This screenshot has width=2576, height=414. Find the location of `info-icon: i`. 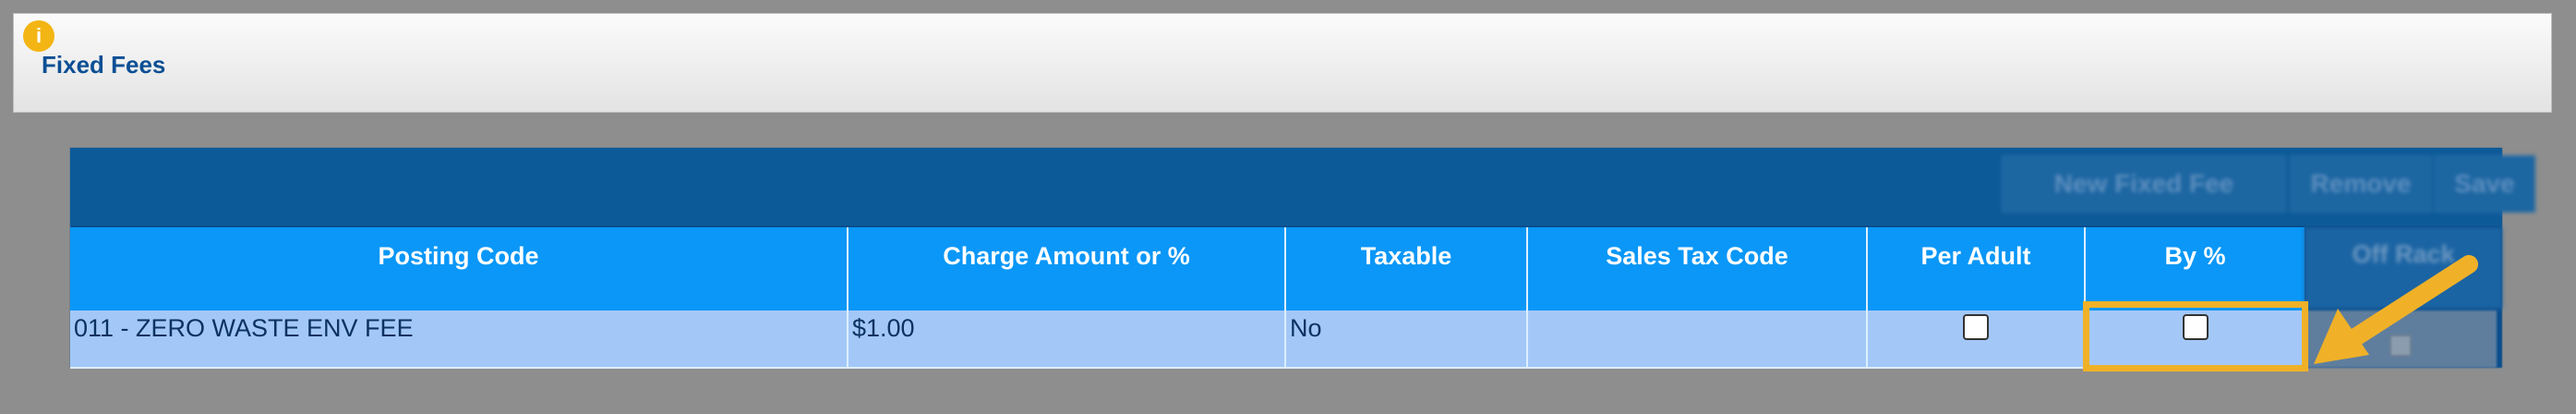

info-icon: i is located at coordinates (38, 36).